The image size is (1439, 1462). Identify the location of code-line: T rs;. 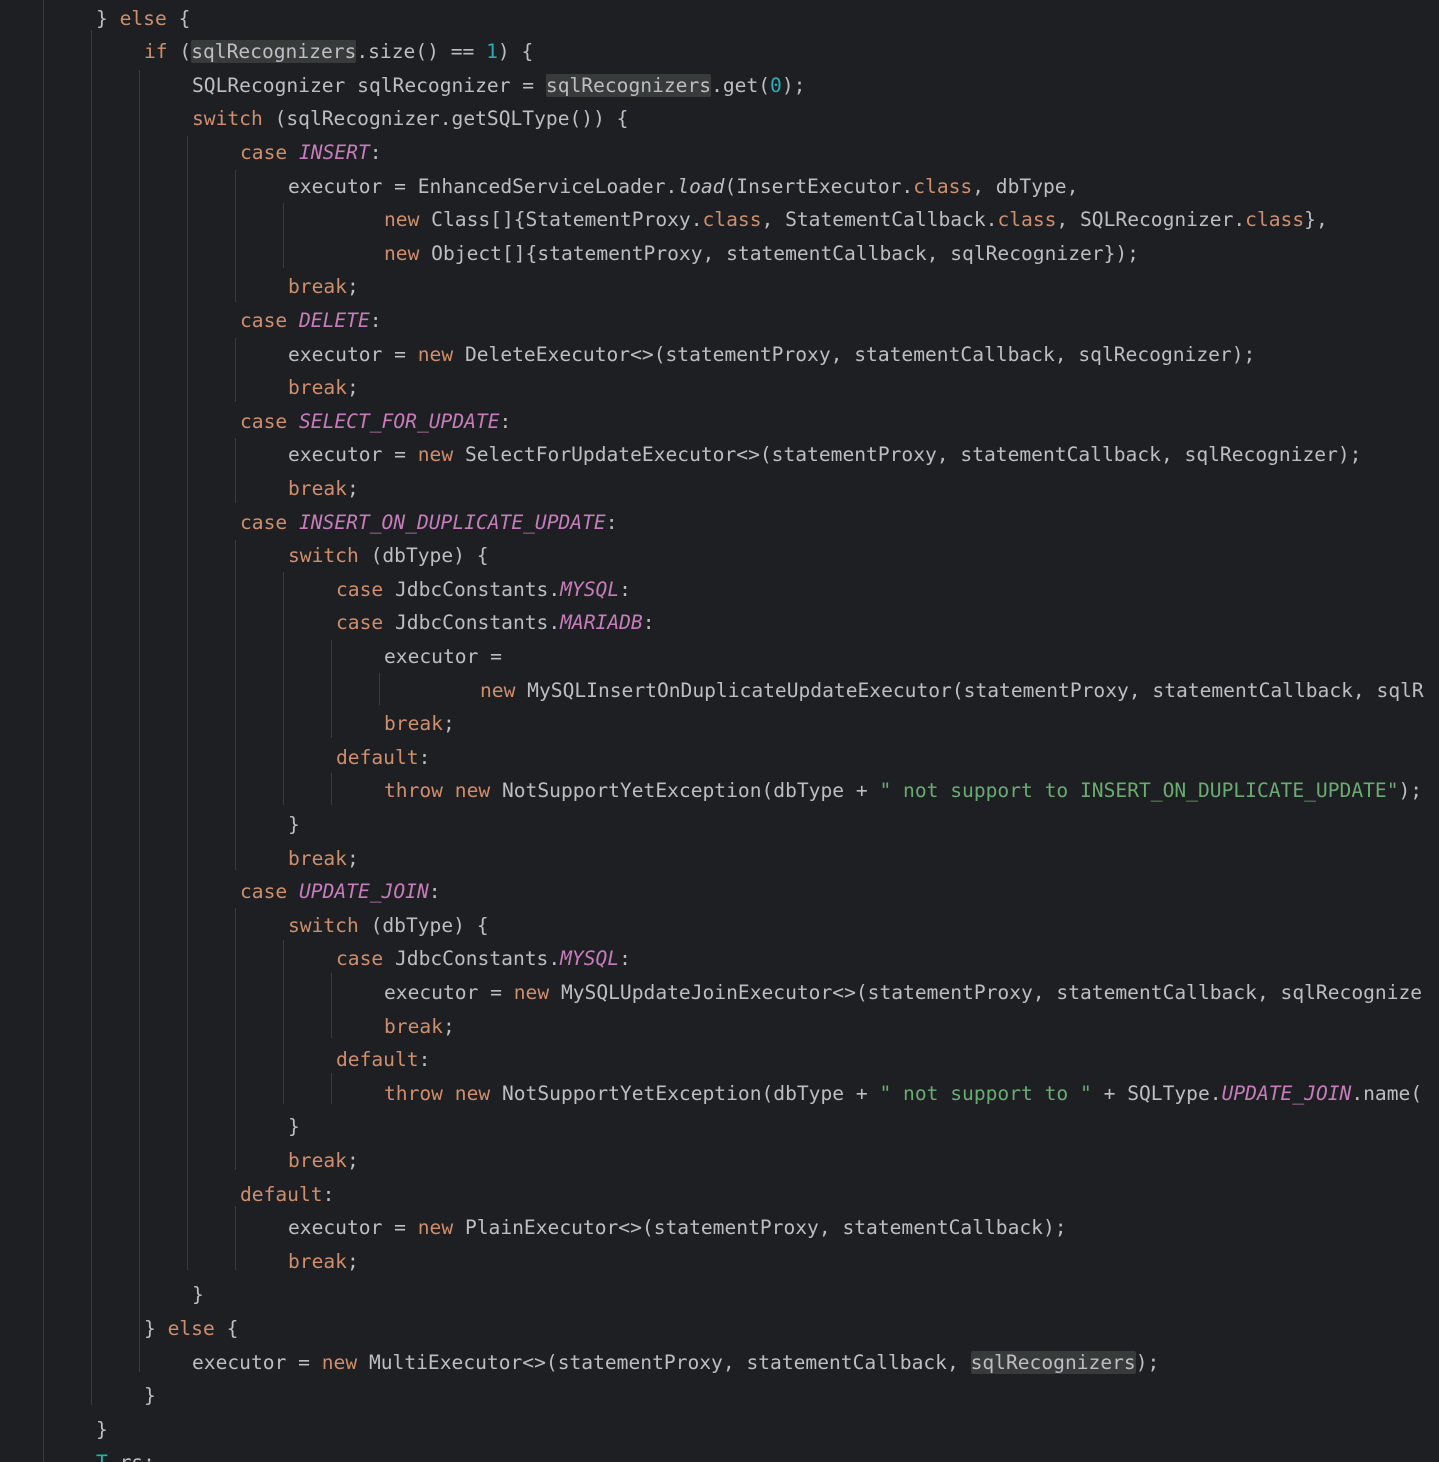
(125, 1454).